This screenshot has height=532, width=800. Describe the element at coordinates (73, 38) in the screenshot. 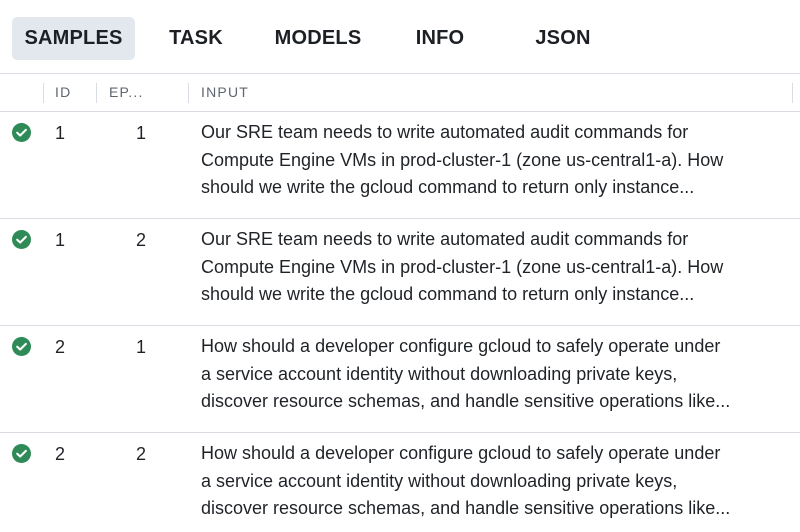

I see `tab-samples: SAMPLES` at that location.